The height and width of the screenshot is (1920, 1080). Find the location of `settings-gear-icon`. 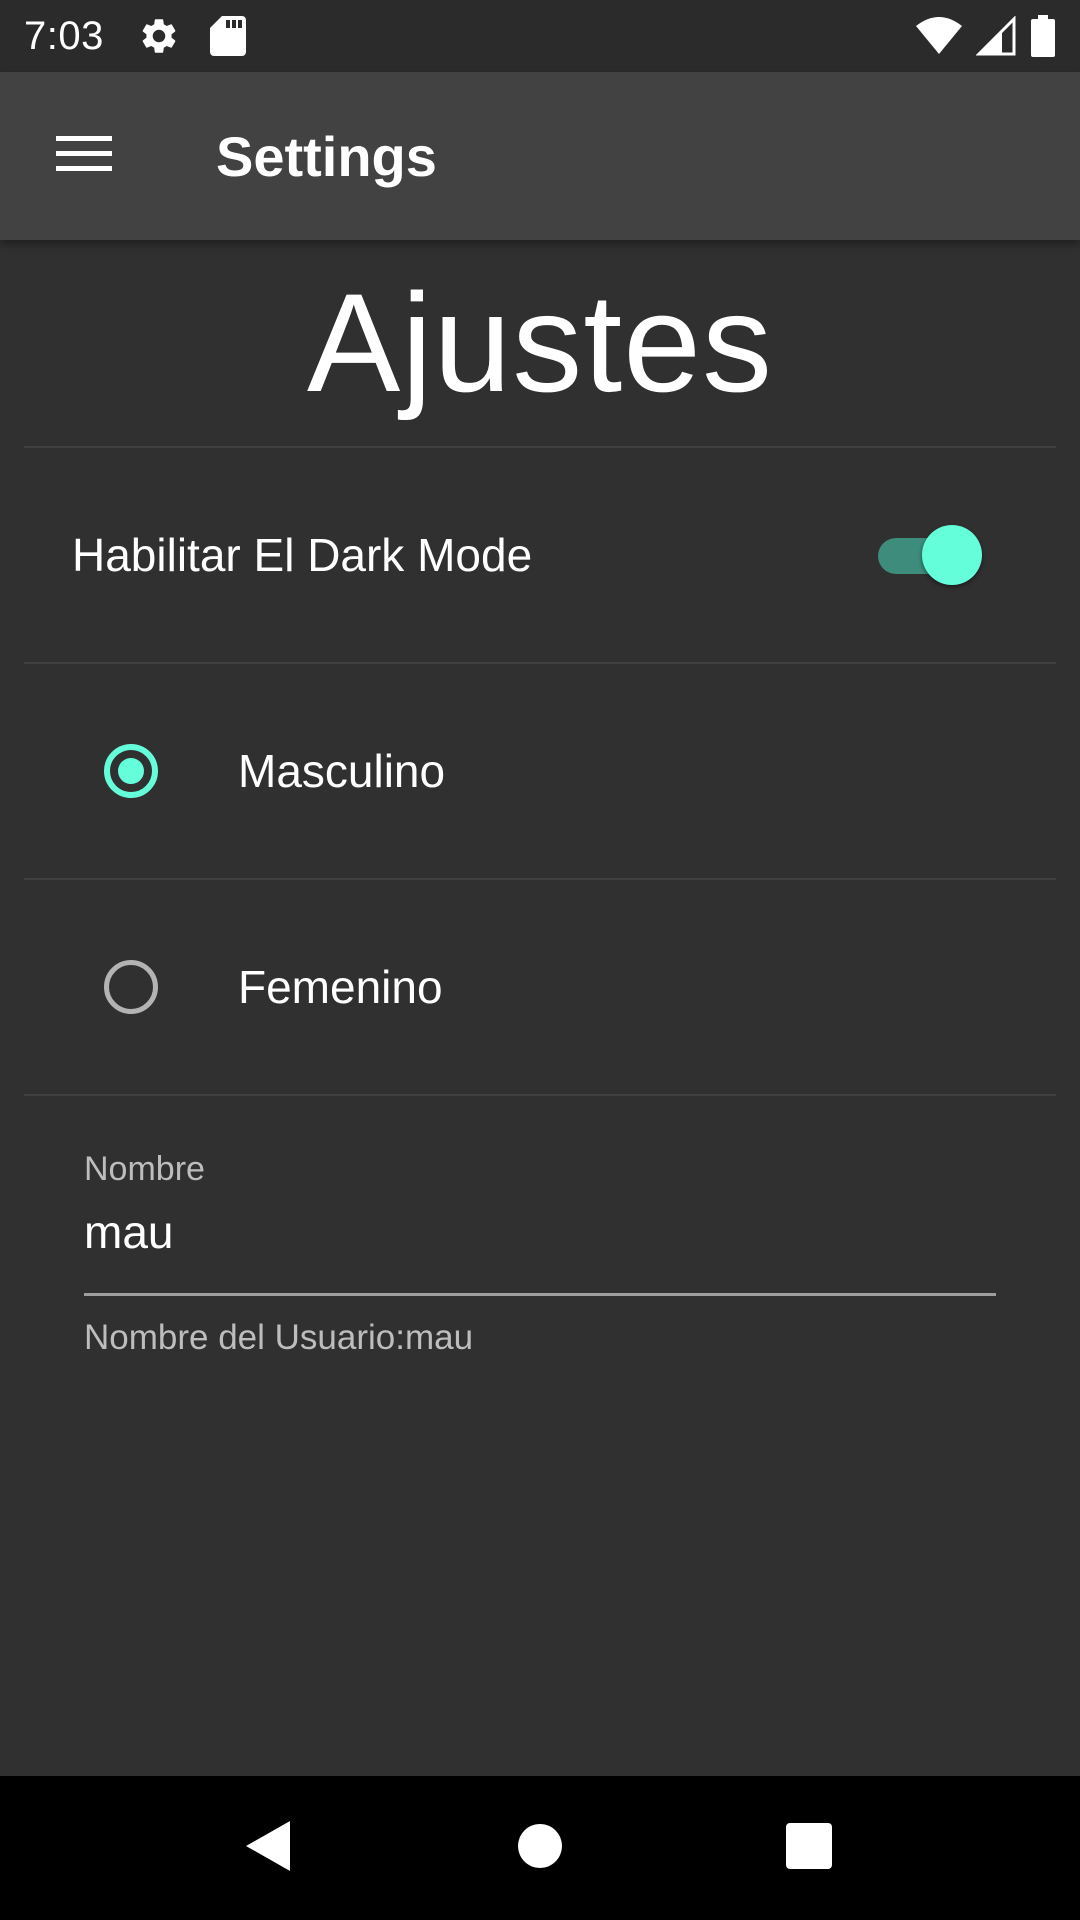

settings-gear-icon is located at coordinates (159, 36).